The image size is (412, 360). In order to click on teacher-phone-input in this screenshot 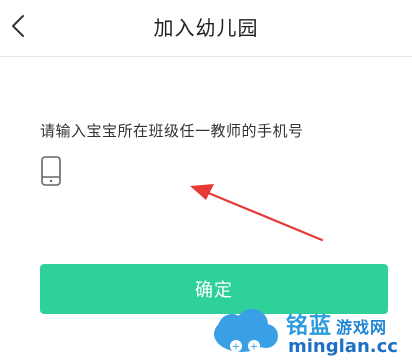, I will do `click(220, 172)`.